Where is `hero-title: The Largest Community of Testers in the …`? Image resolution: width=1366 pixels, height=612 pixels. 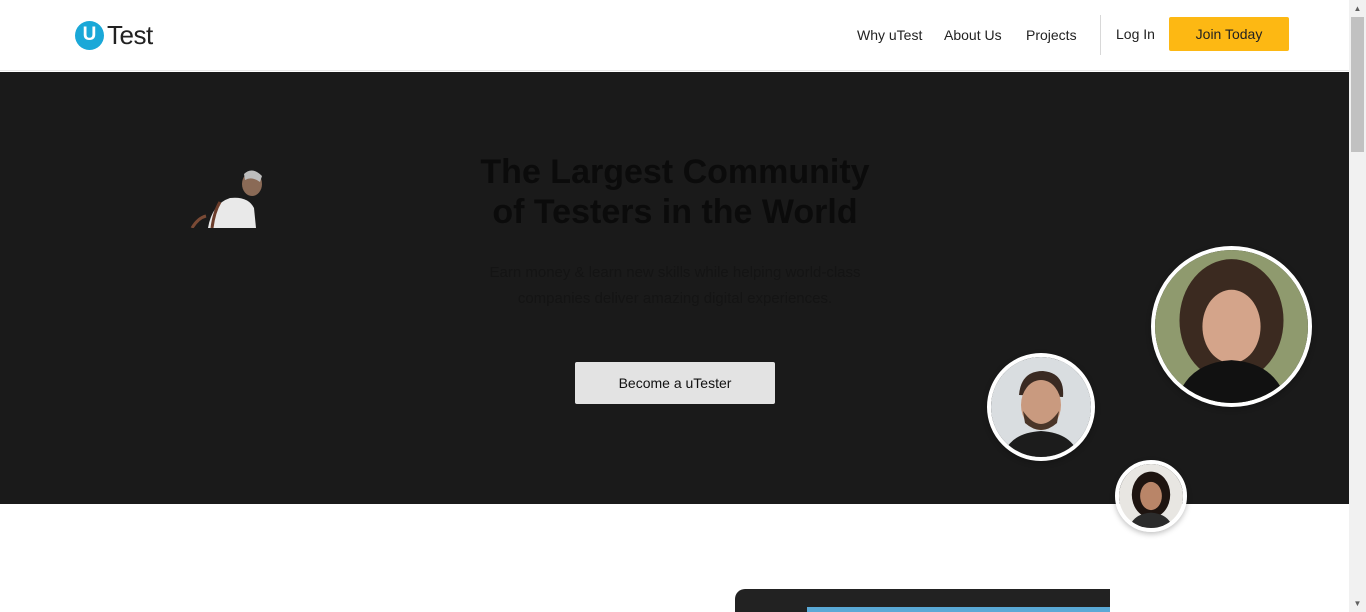
hero-title: The Largest Community of Testers in the … is located at coordinates (675, 192).